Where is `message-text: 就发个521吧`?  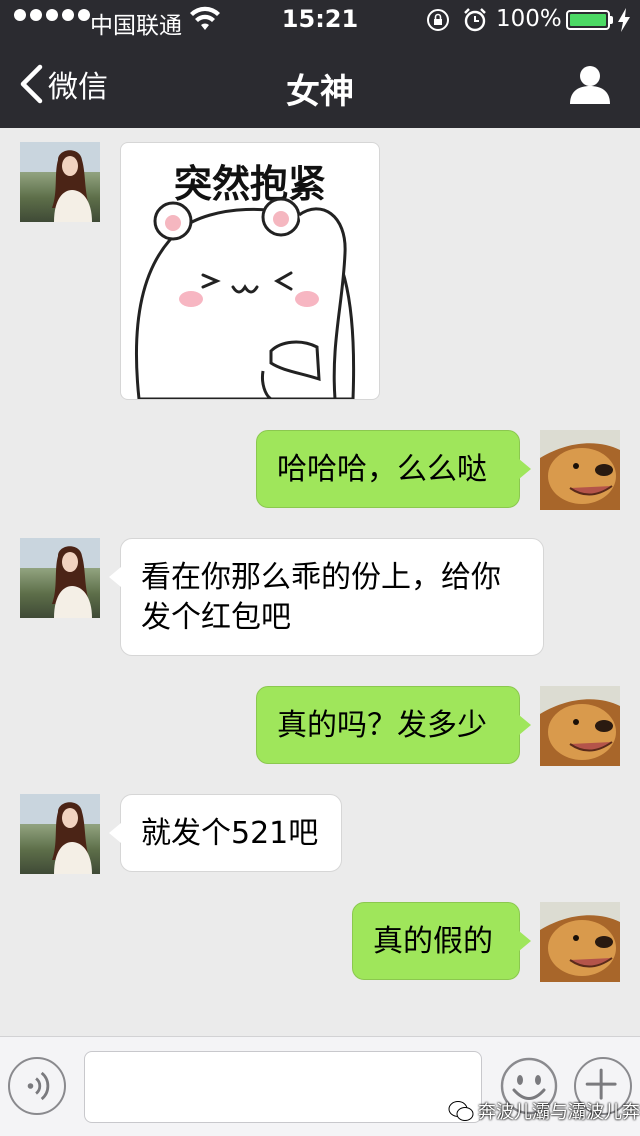 message-text: 就发个521吧 is located at coordinates (230, 833).